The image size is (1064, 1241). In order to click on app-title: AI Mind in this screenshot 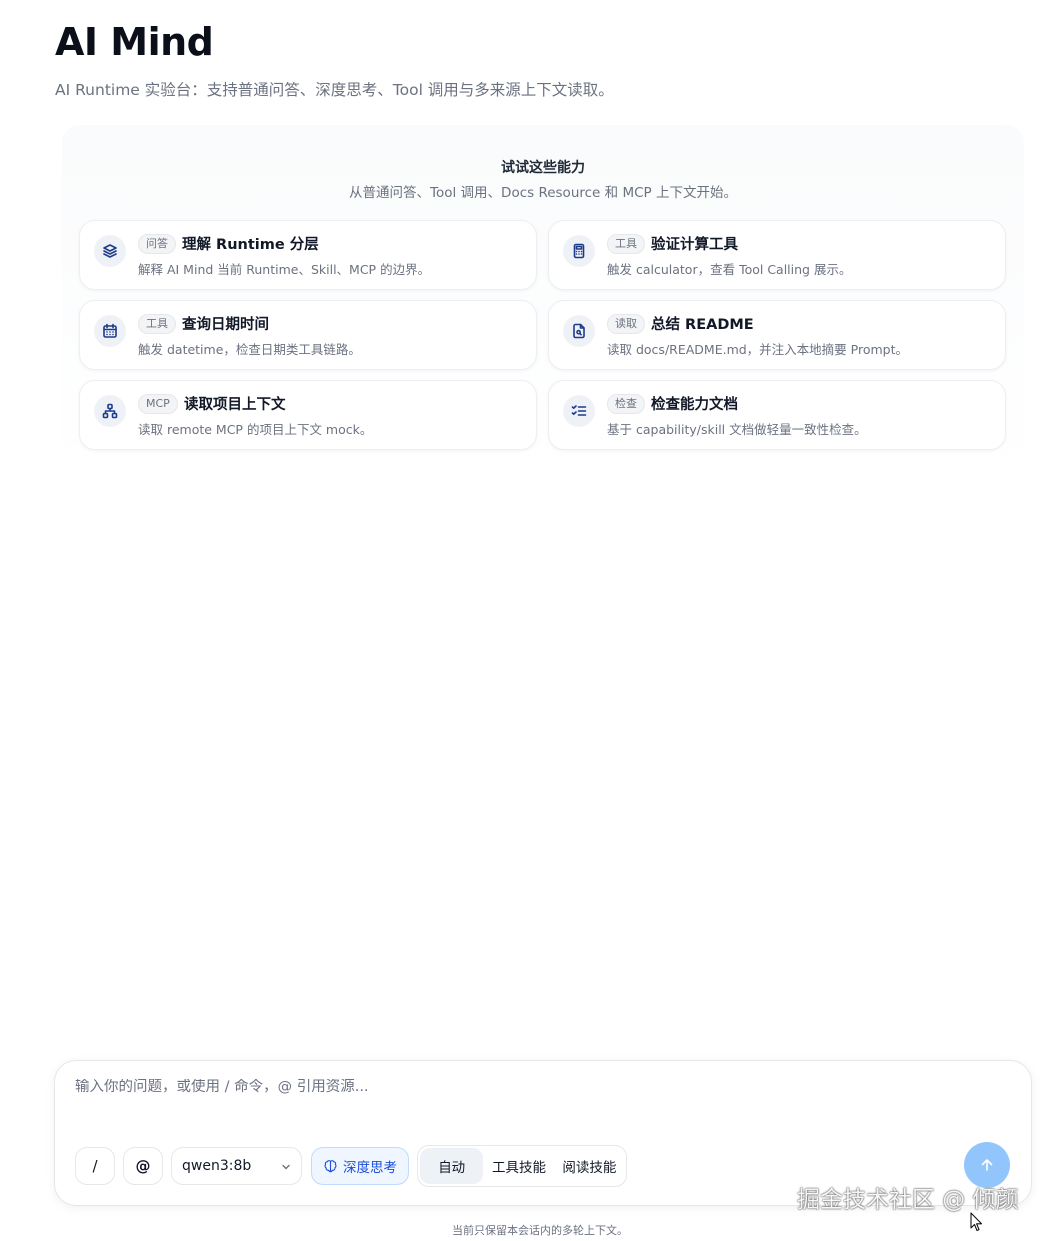, I will do `click(134, 42)`.